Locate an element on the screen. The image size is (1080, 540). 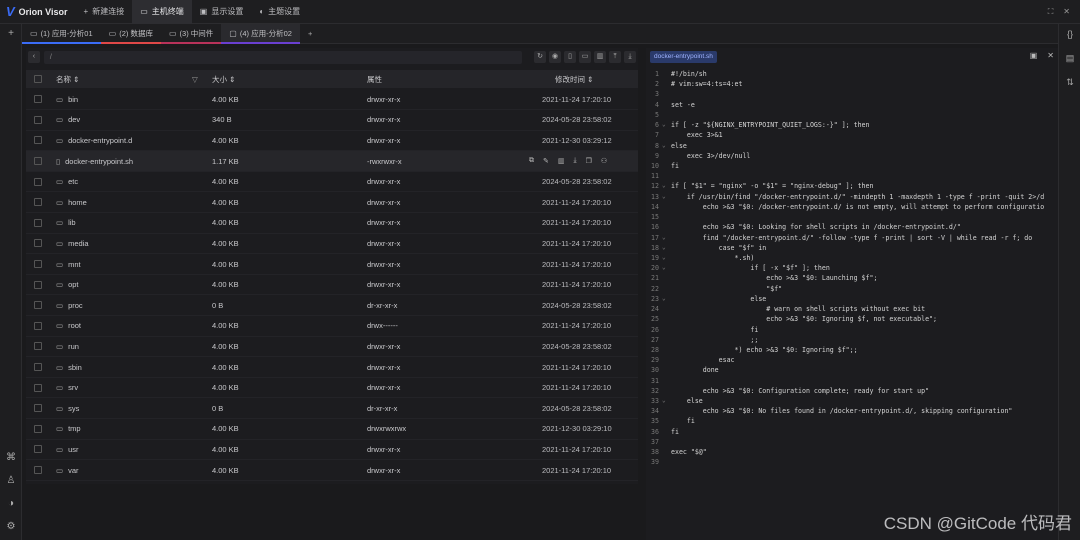
plus-icon: + is located at coordinates (11, 34).